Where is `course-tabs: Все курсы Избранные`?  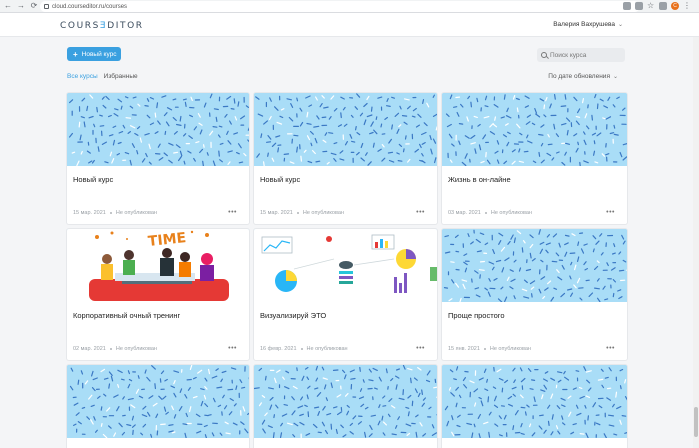 course-tabs: Все курсы Избранные is located at coordinates (102, 76).